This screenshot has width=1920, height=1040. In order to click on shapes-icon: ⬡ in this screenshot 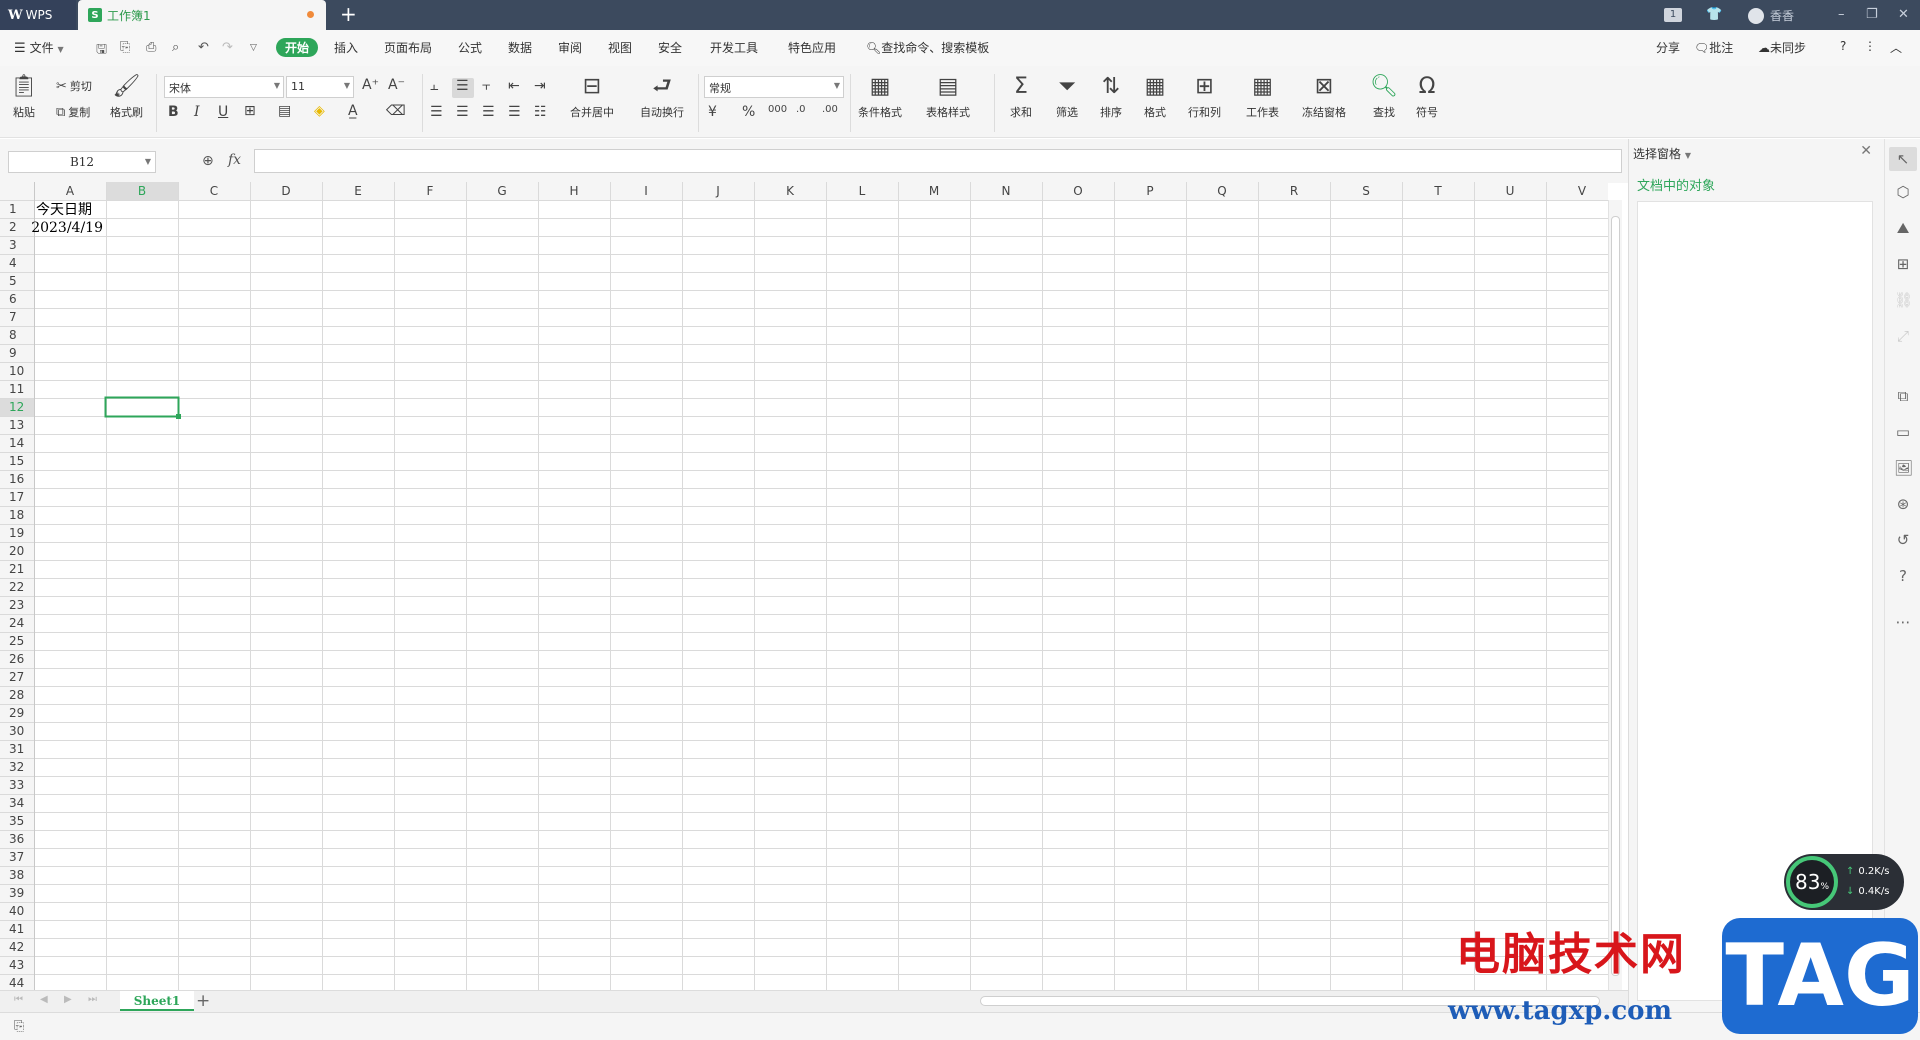, I will do `click(1903, 192)`.